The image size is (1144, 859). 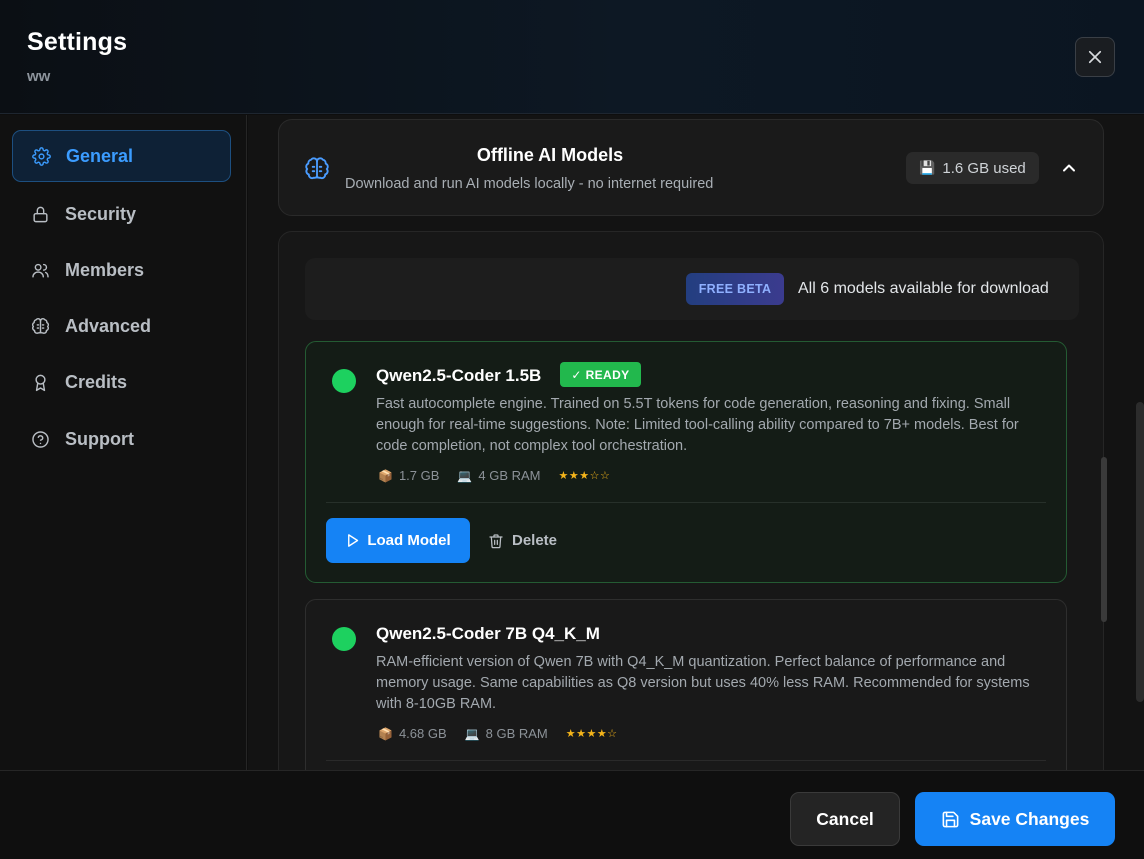 I want to click on section-title: Offline AI Models, so click(x=550, y=155).